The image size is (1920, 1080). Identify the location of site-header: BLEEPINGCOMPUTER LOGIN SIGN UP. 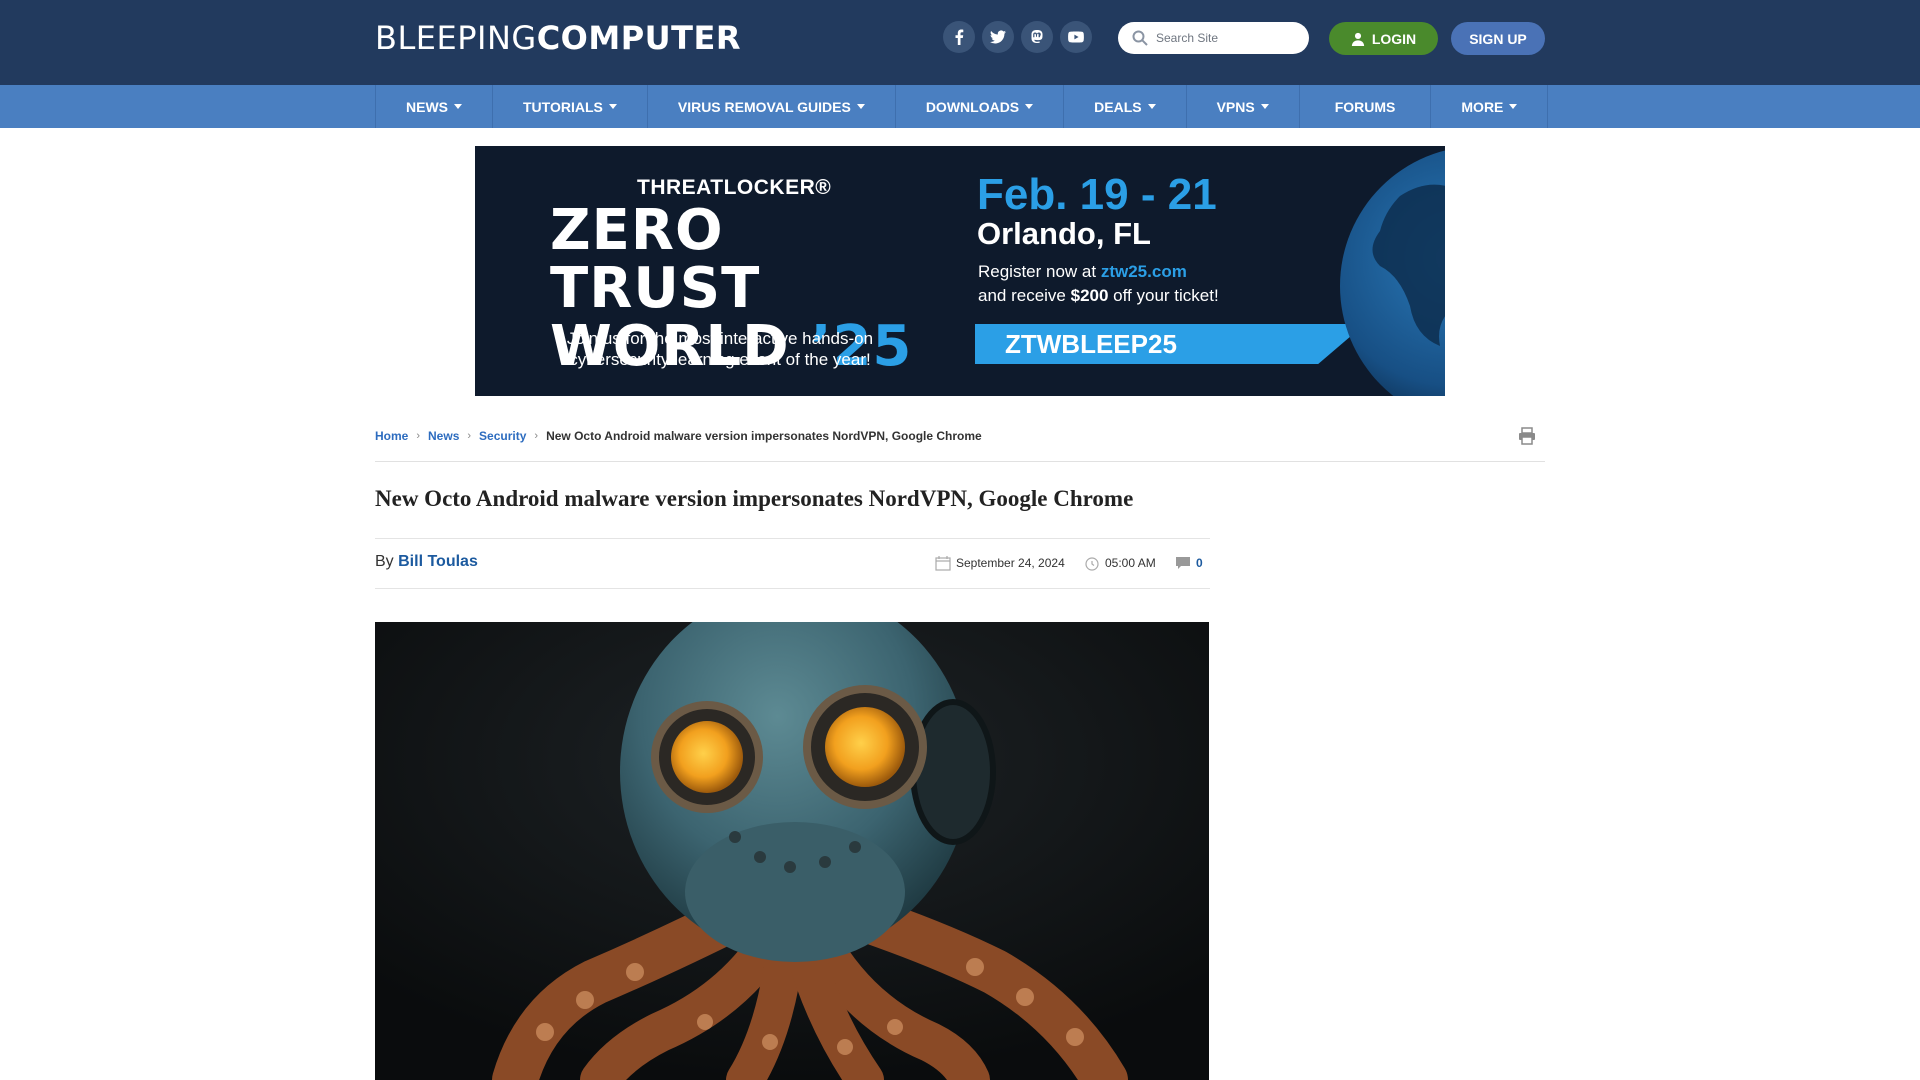
(960, 42).